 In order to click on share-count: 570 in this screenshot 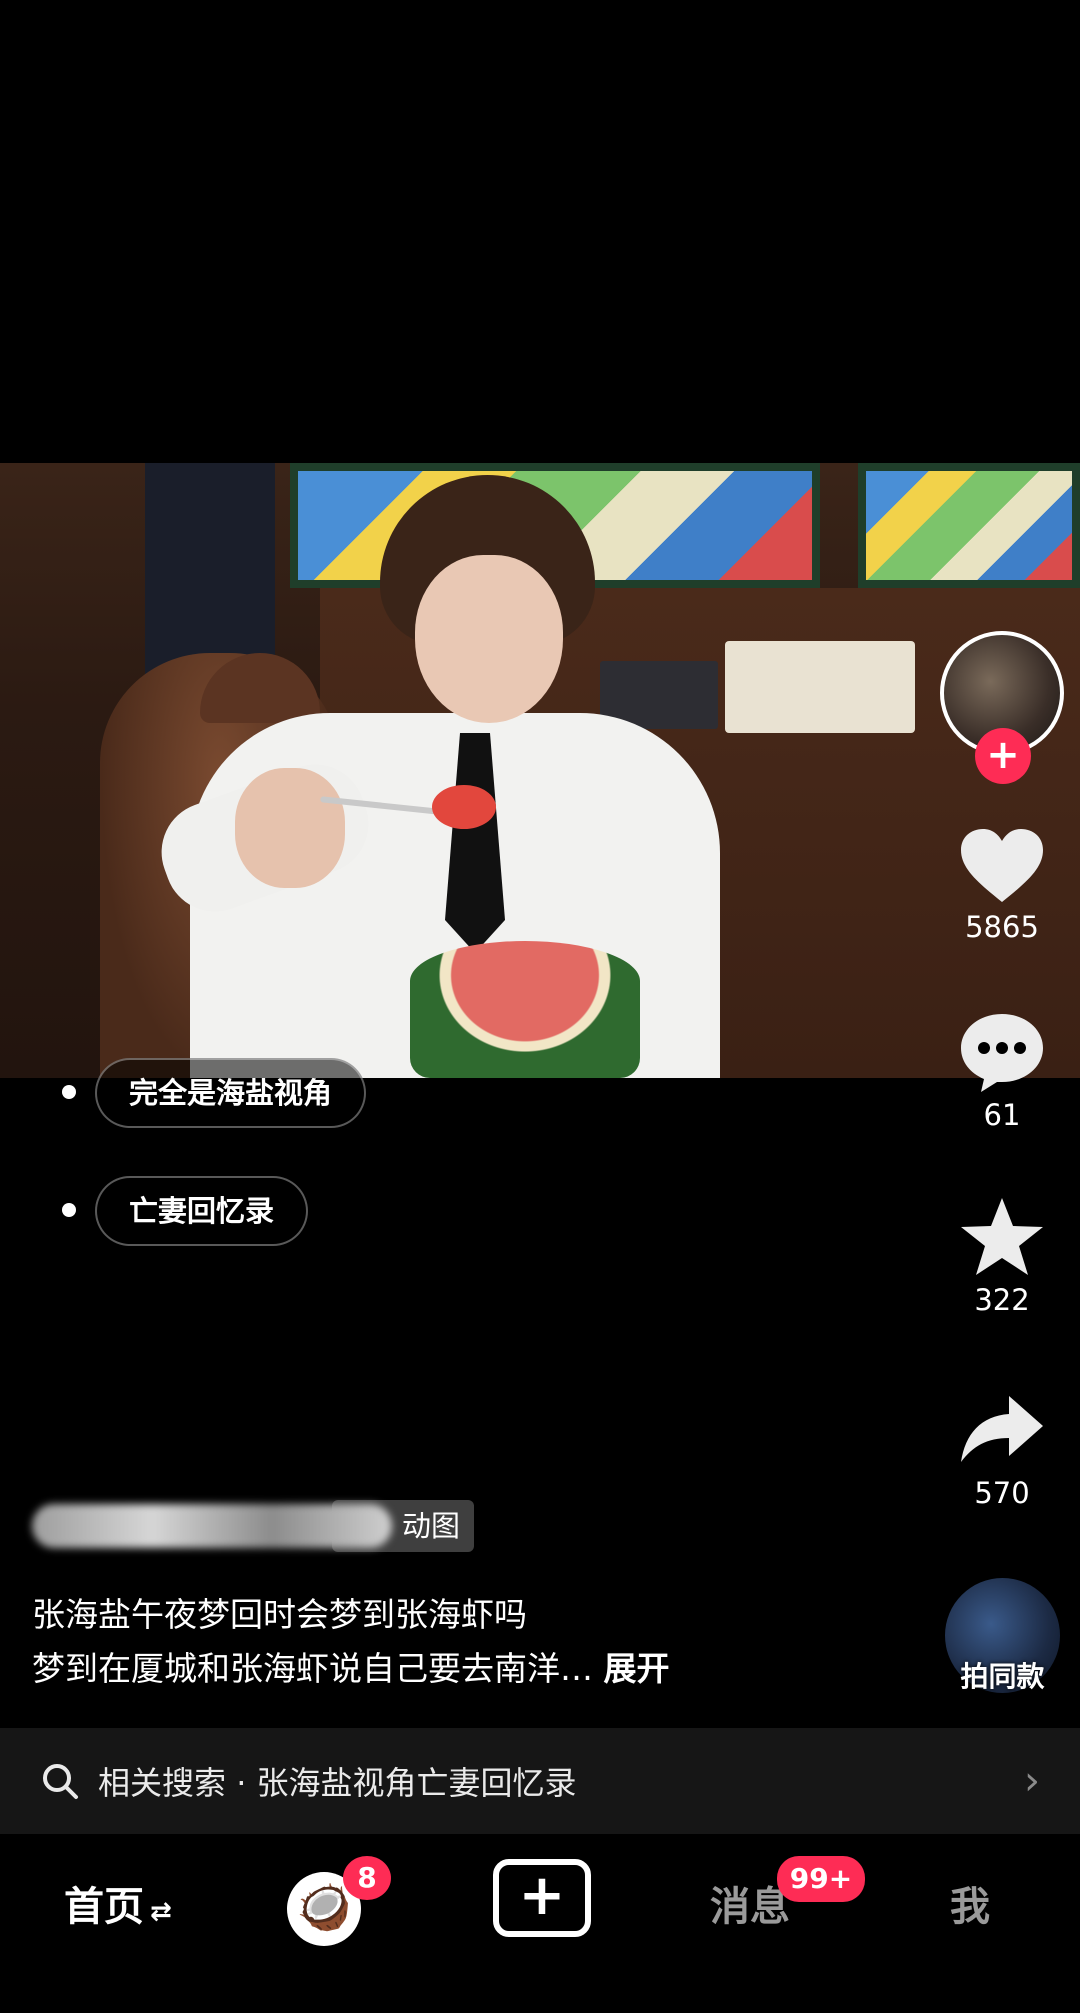, I will do `click(1002, 1493)`.